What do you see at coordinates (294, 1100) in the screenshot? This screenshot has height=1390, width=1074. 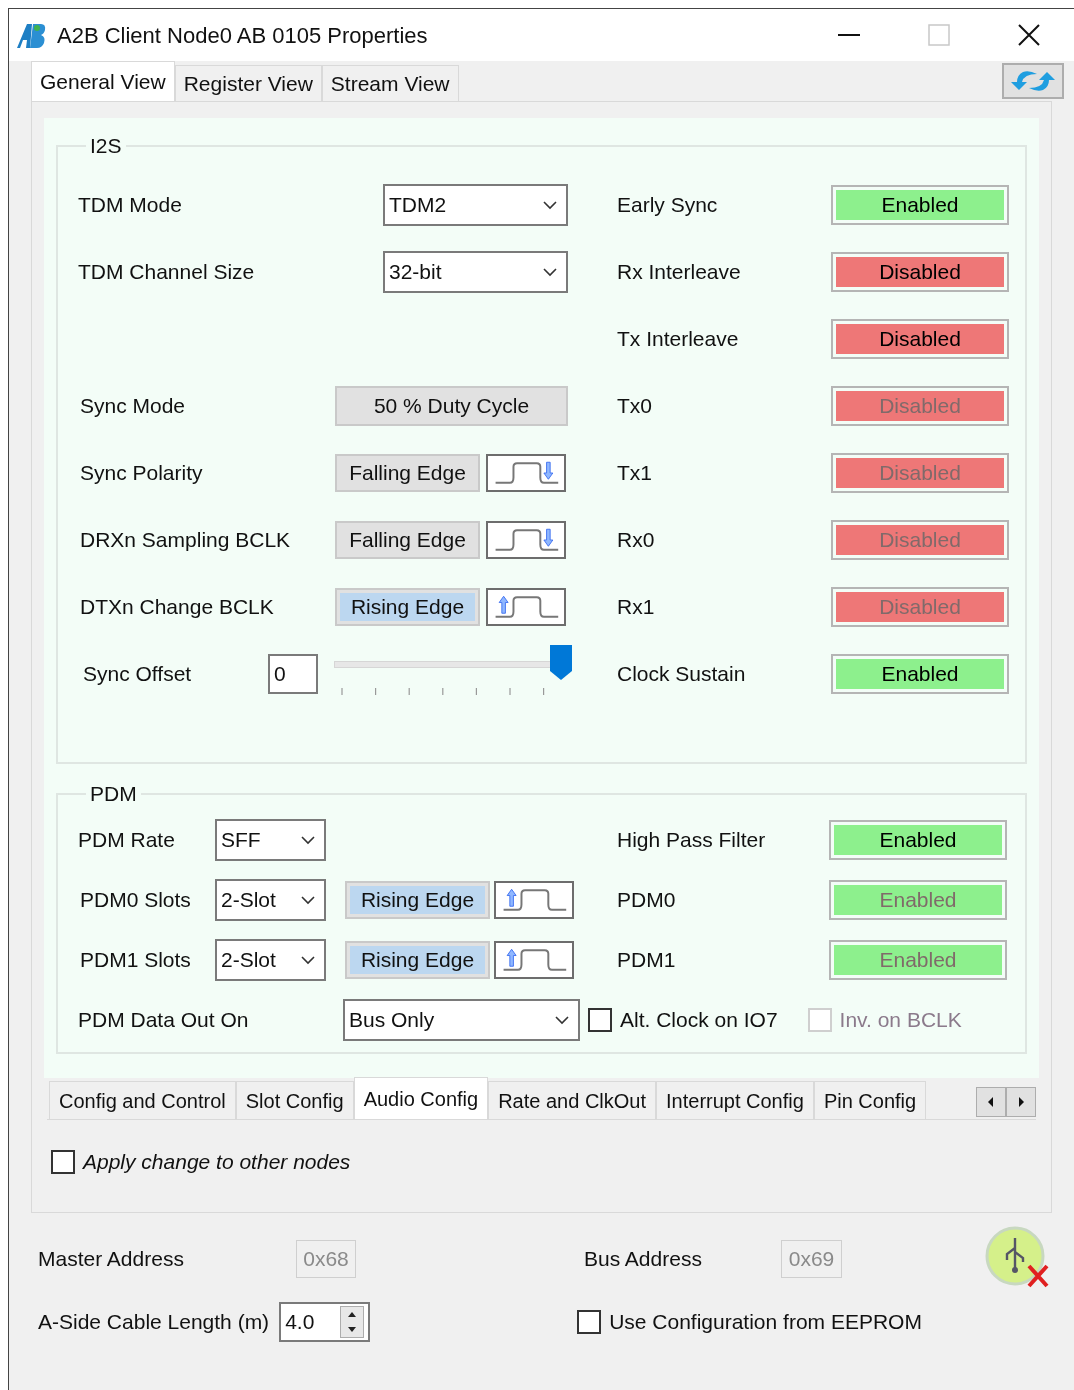 I see `tab: Slot Config` at bounding box center [294, 1100].